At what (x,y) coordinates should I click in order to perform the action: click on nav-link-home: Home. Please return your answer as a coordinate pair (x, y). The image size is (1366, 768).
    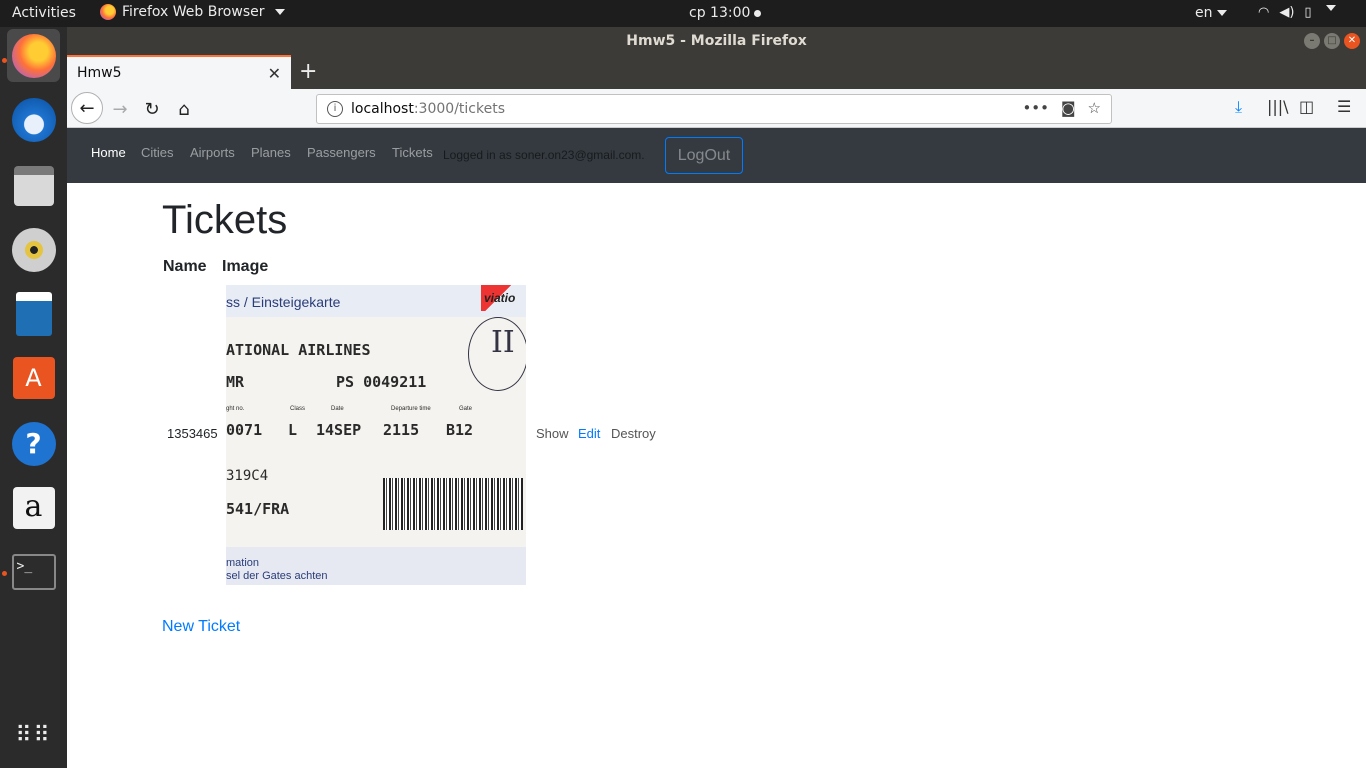
    Looking at the image, I should click on (108, 152).